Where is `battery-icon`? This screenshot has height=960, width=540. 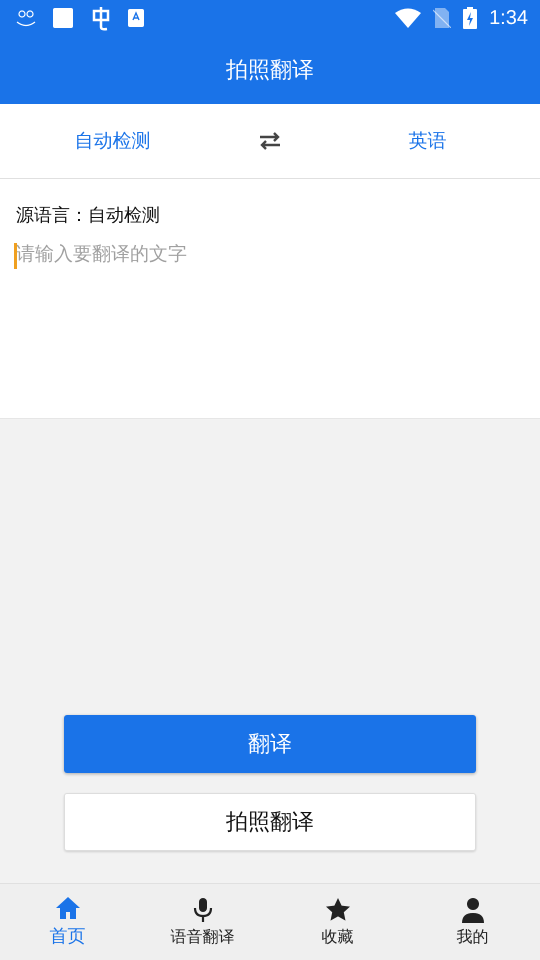 battery-icon is located at coordinates (470, 18).